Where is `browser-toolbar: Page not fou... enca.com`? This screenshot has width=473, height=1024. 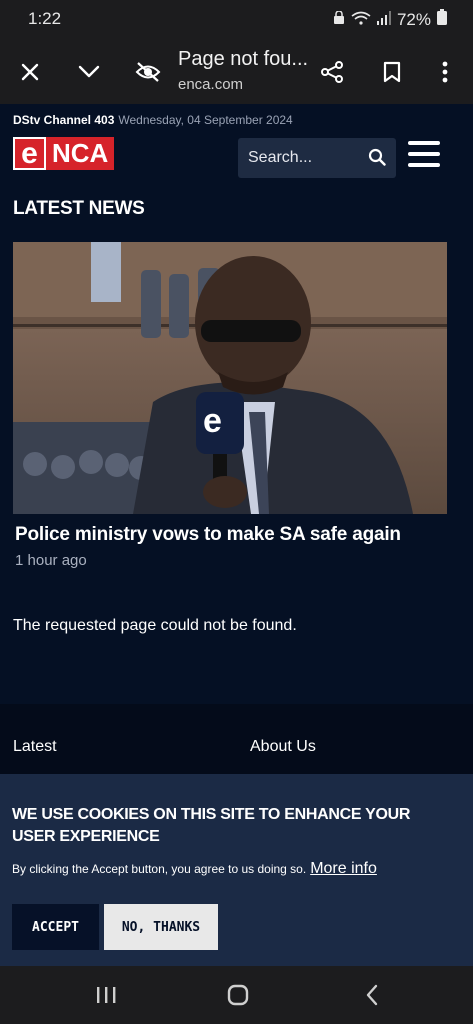
browser-toolbar: Page not fou... enca.com is located at coordinates (236, 72).